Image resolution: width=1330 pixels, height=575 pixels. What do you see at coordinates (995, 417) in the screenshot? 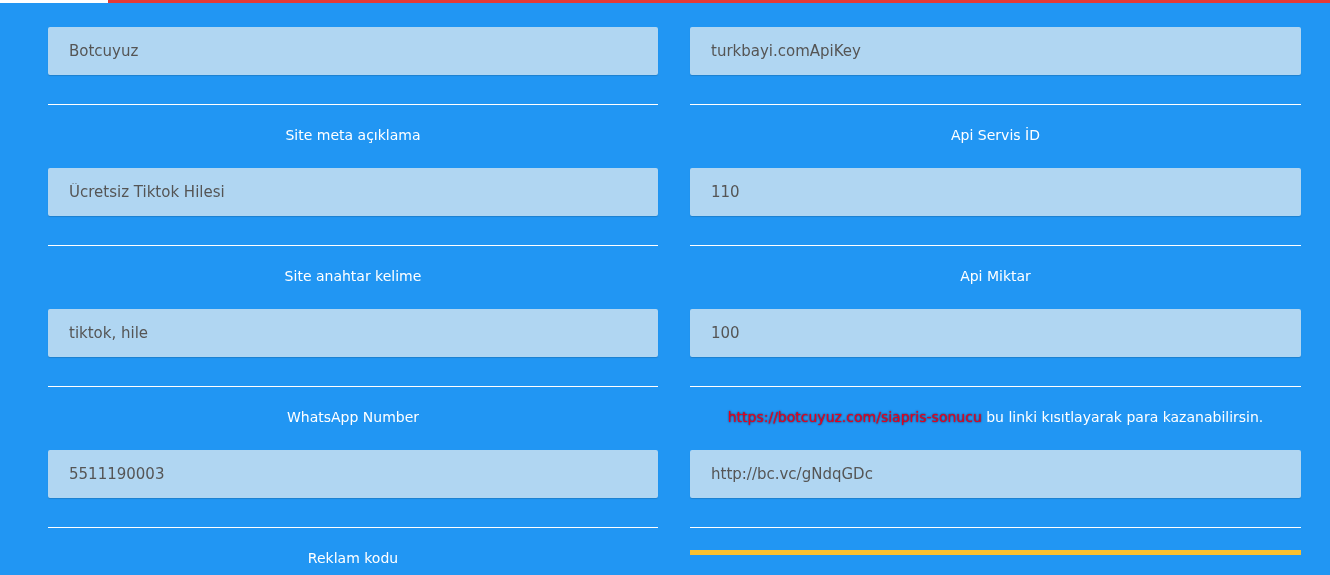
I see `field-label: https://botcuyuz.com/siapris-sonucu bu linki kısıtlayarak para kazanabilirsin.` at bounding box center [995, 417].